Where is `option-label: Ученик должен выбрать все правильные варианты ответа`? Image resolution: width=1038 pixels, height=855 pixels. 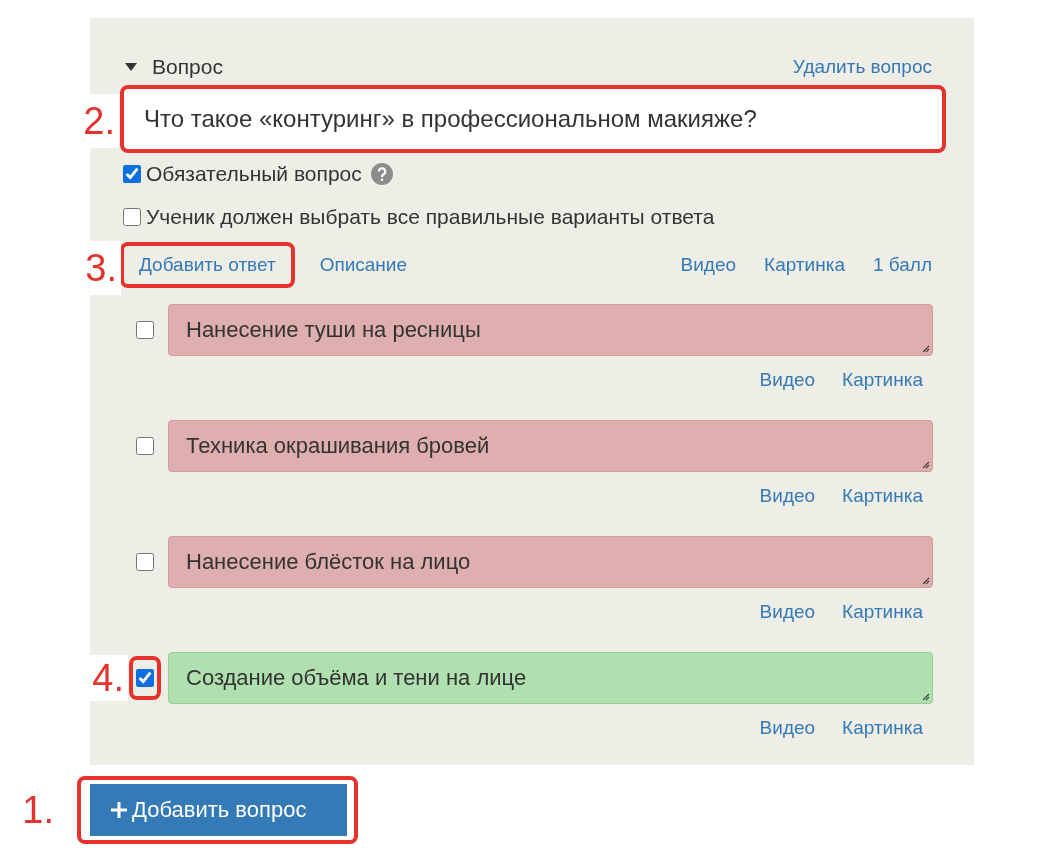
option-label: Ученик должен выбрать все правильные варианты ответа is located at coordinates (430, 216).